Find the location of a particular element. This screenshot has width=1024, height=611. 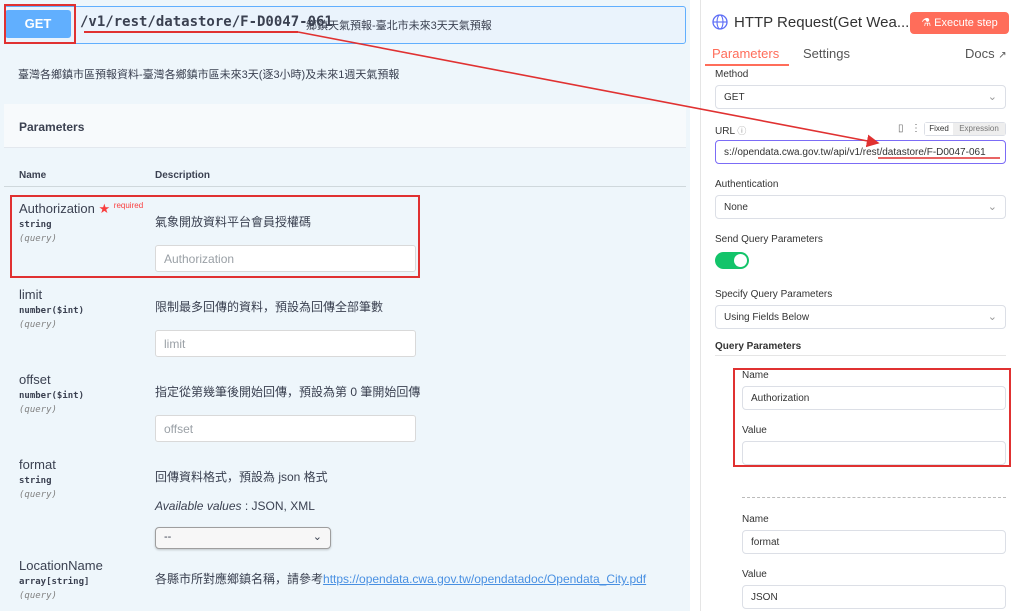

annotation-box-method is located at coordinates (40, 24).